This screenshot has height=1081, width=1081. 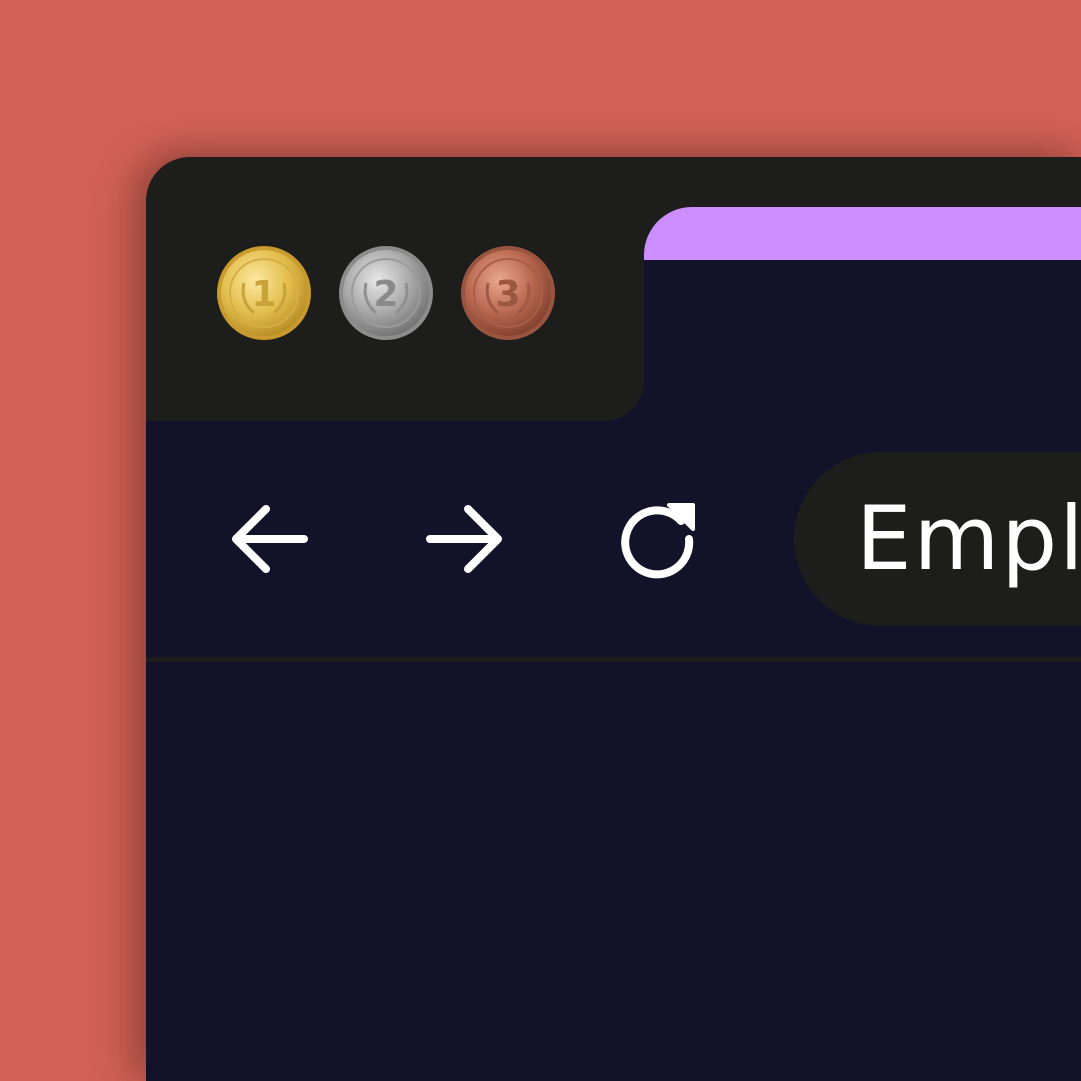 I want to click on window-controls: 1 2 3, so click(x=386, y=293).